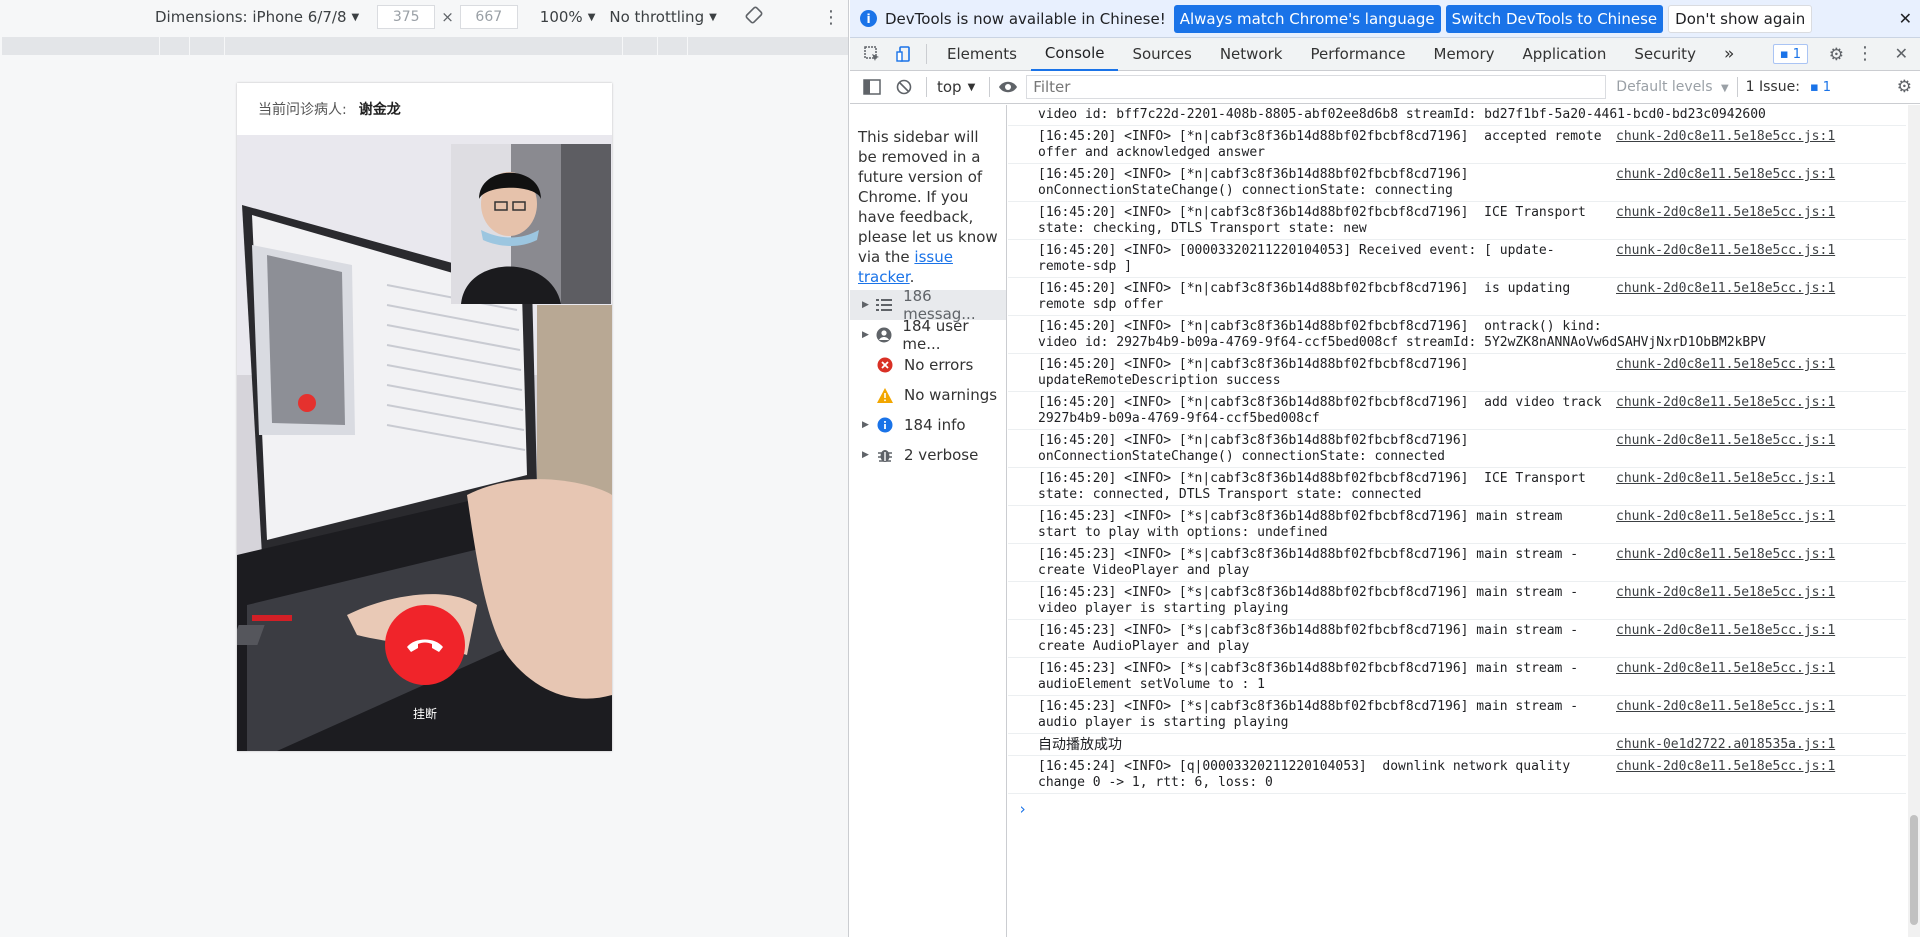 The height and width of the screenshot is (937, 1920). Describe the element at coordinates (928, 455) in the screenshot. I see `sidebar-item-verbose: ▶ 2 verbose` at that location.